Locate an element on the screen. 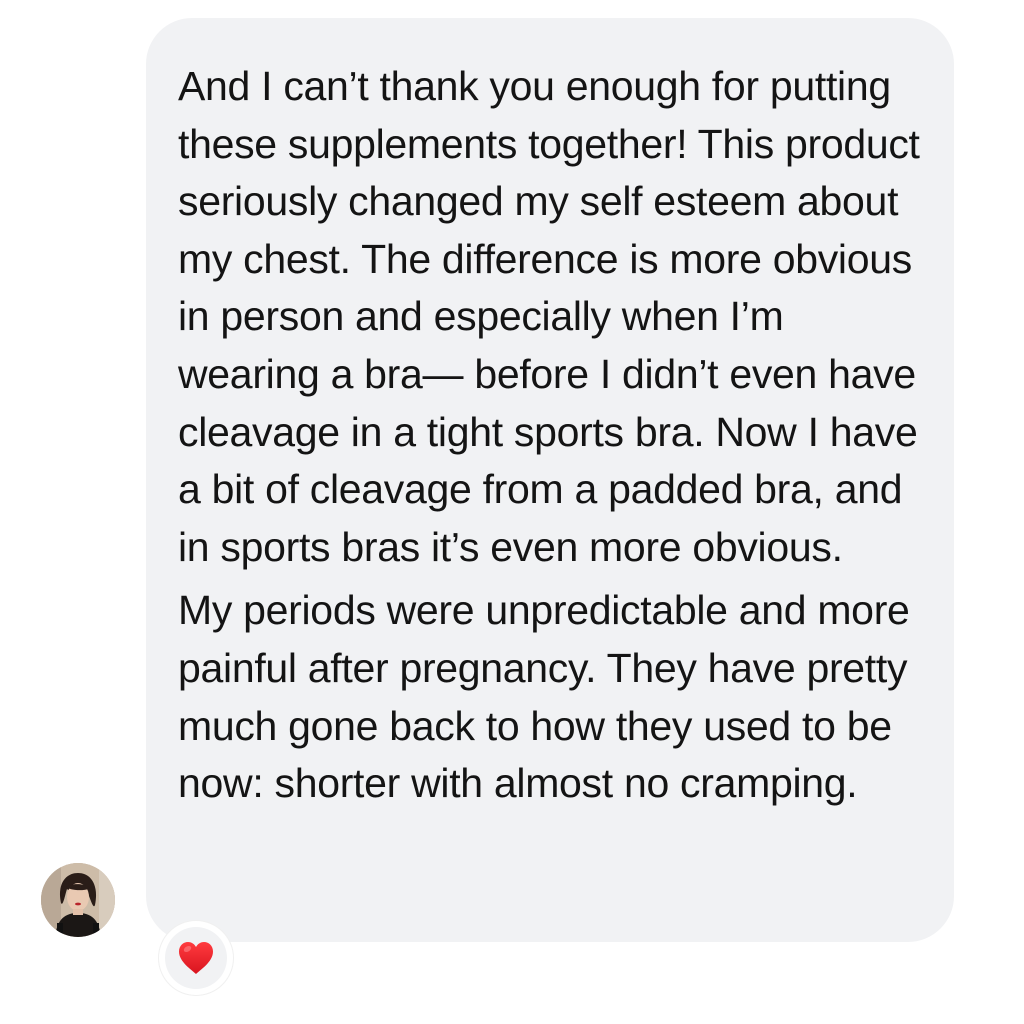  avatar-photo-icon is located at coordinates (78, 900).